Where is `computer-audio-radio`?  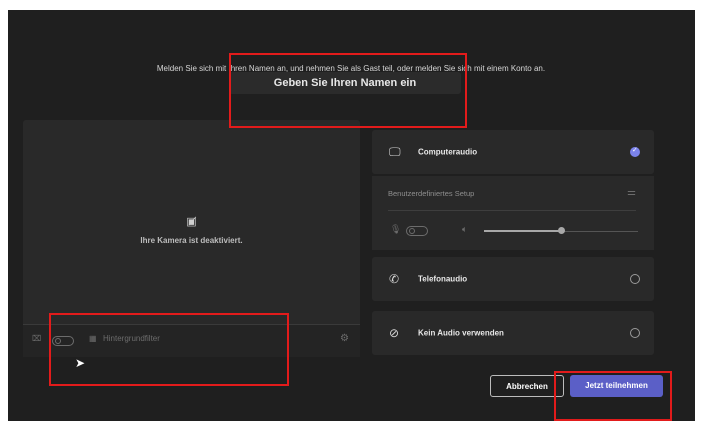
computer-audio-radio is located at coordinates (635, 151).